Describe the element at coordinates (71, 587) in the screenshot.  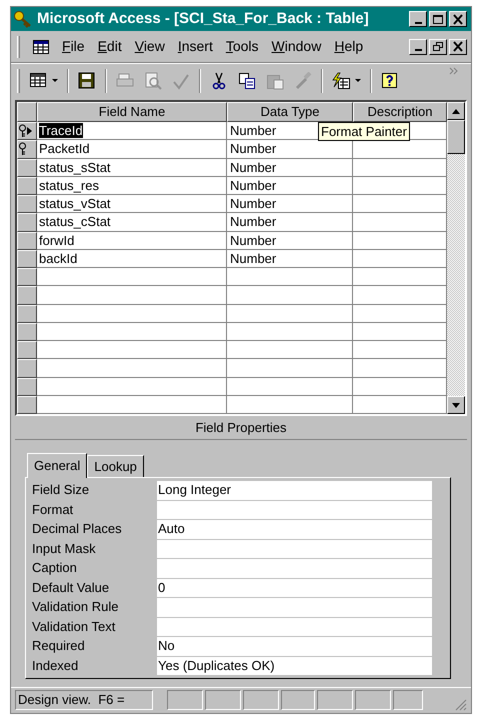
I see `property-label: Default Value` at that location.